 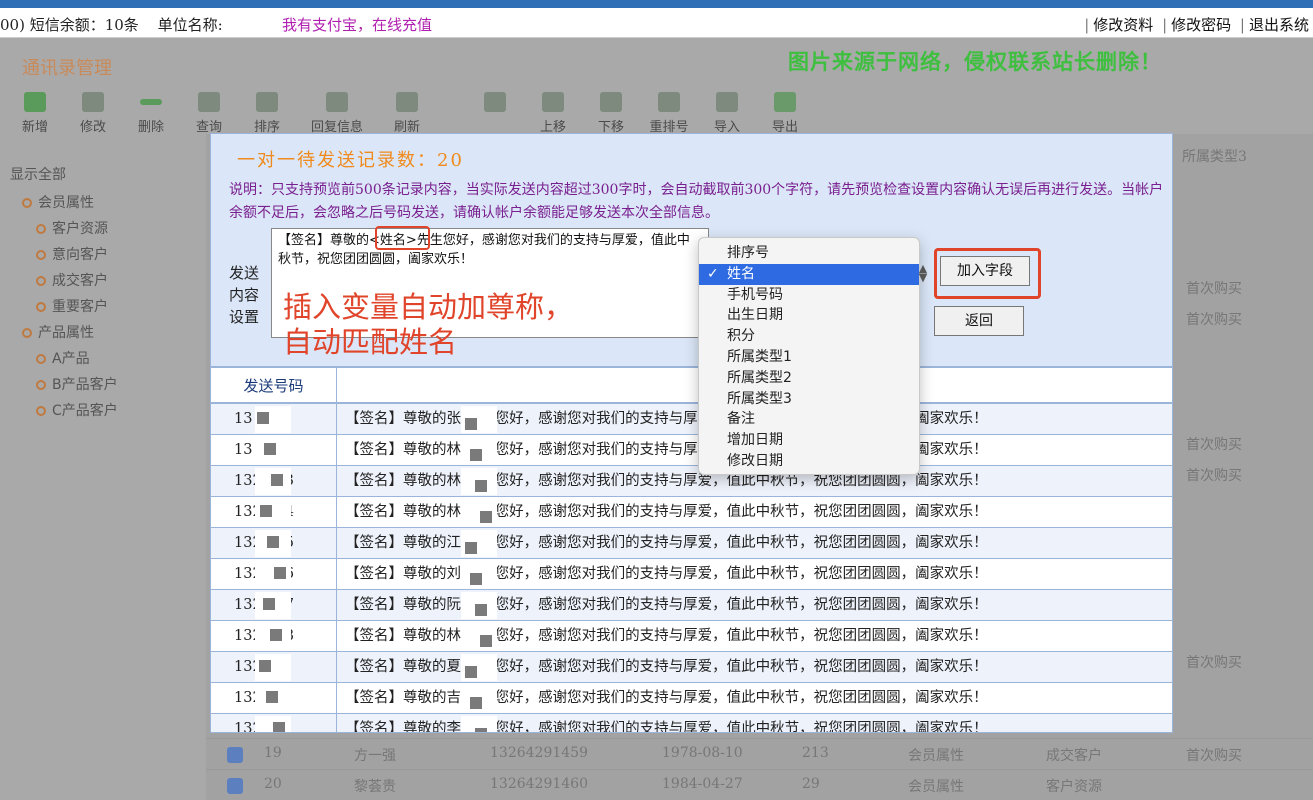 What do you see at coordinates (985, 271) in the screenshot?
I see `add-field-button: 加入字段` at bounding box center [985, 271].